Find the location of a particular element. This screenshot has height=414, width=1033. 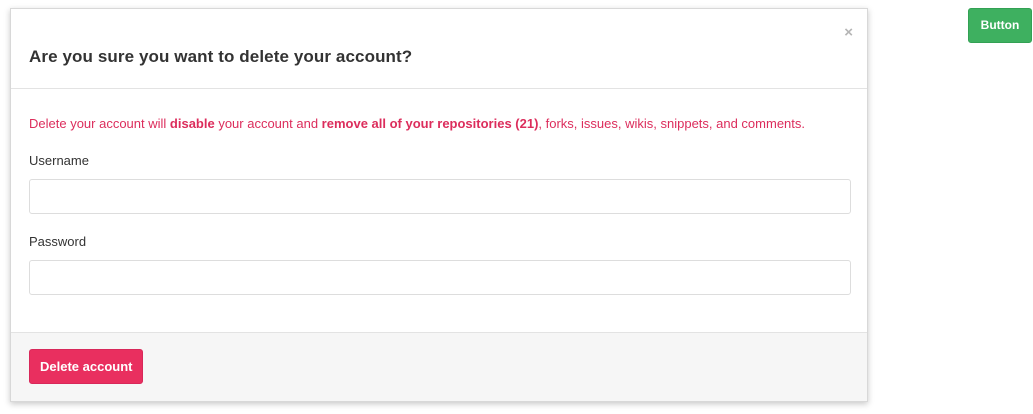

username-input is located at coordinates (440, 196).